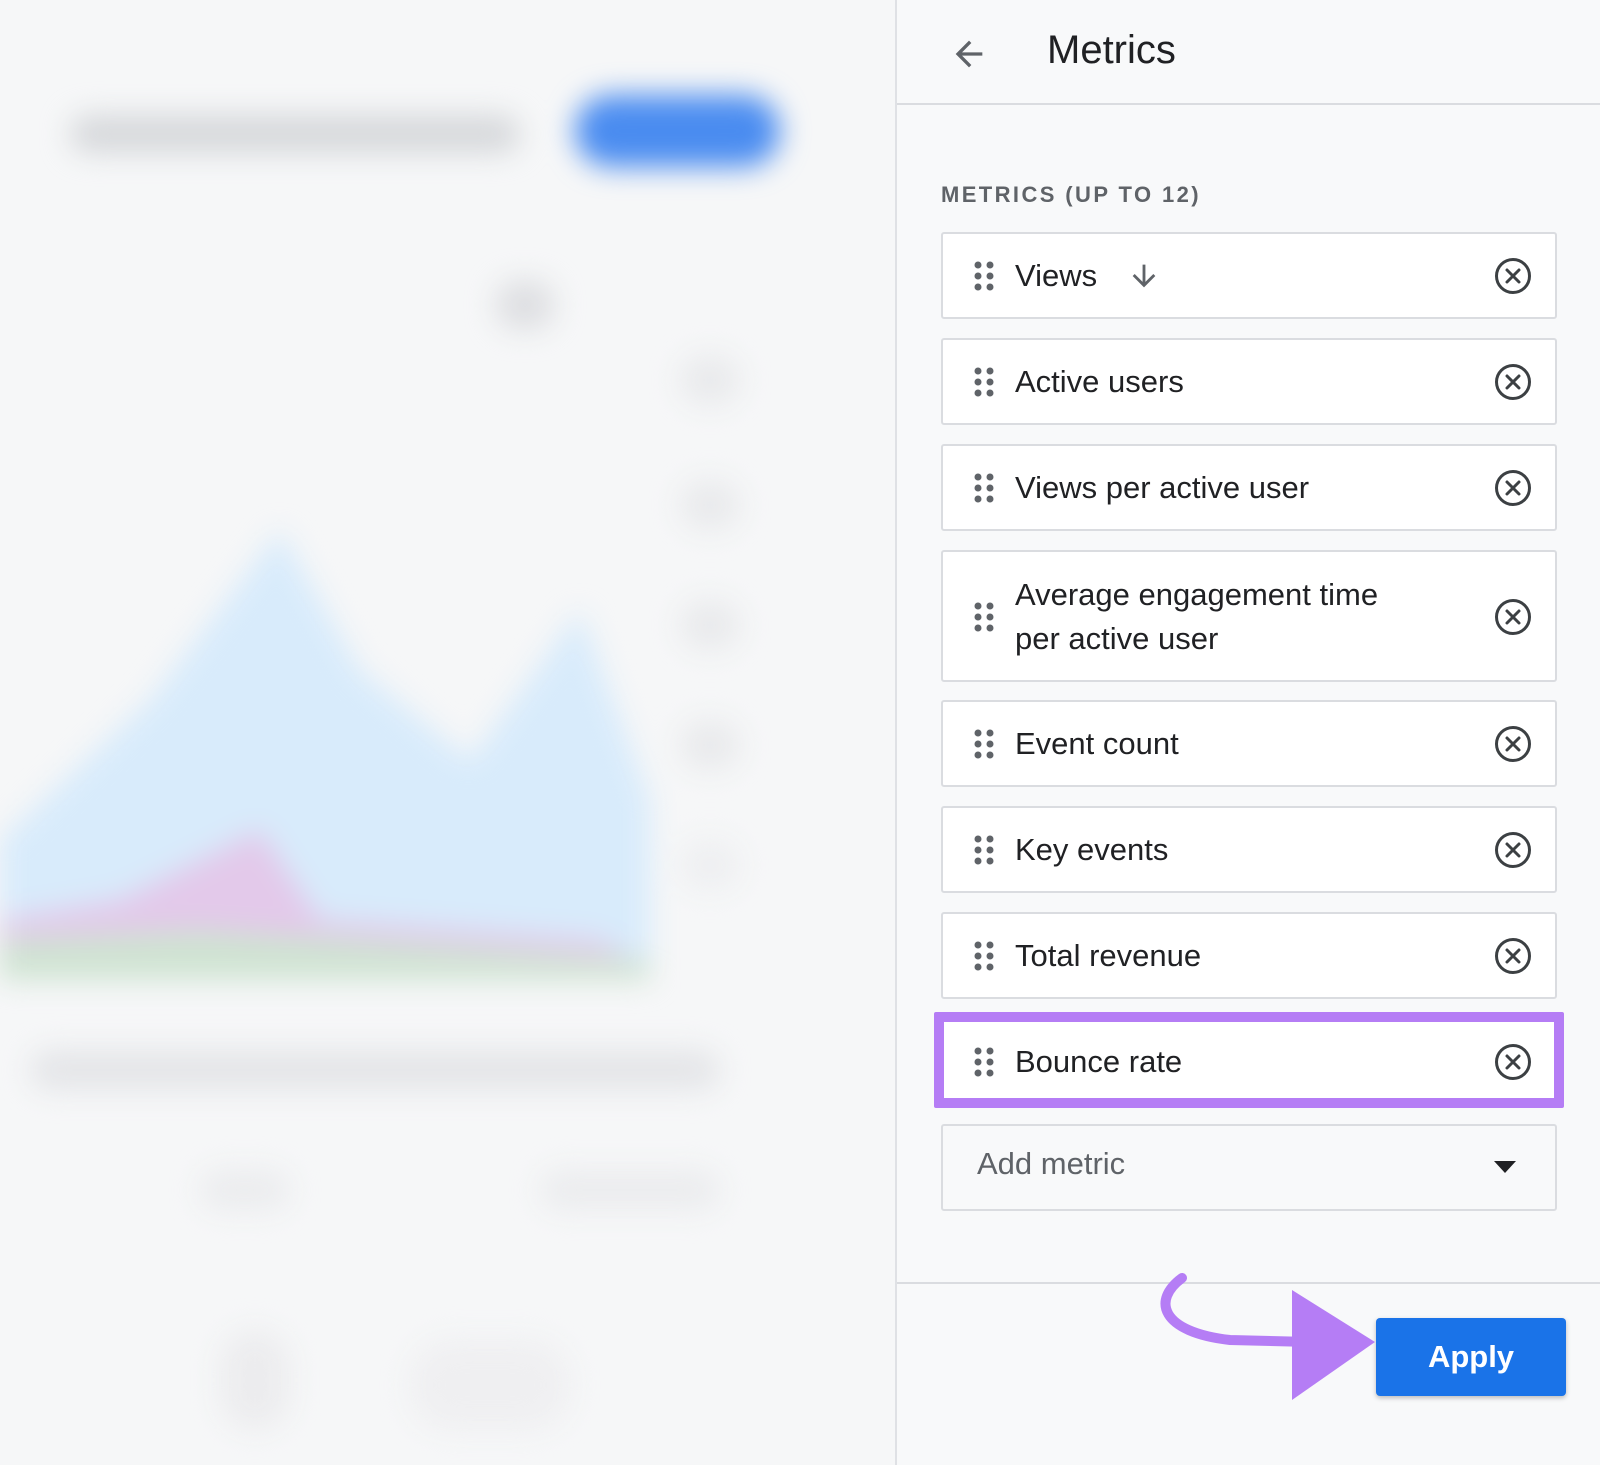 The width and height of the screenshot is (1600, 1465). Describe the element at coordinates (1249, 1061) in the screenshot. I see `metric-row-bounce-rate: Bounce rate` at that location.